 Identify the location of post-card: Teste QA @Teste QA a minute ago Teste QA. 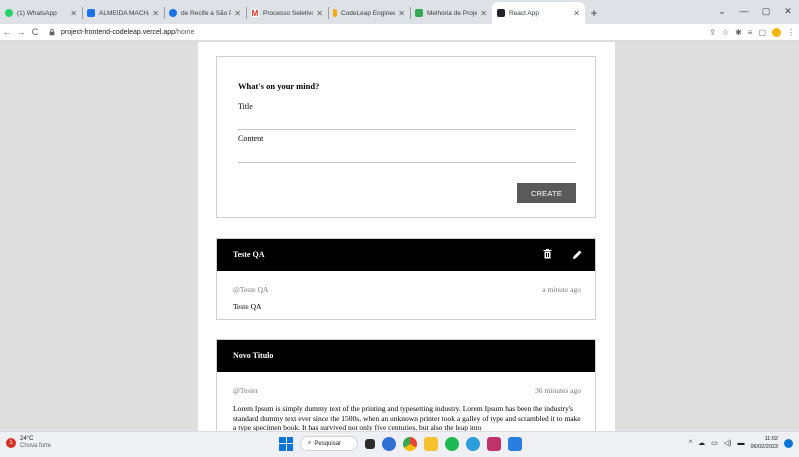
(406, 279).